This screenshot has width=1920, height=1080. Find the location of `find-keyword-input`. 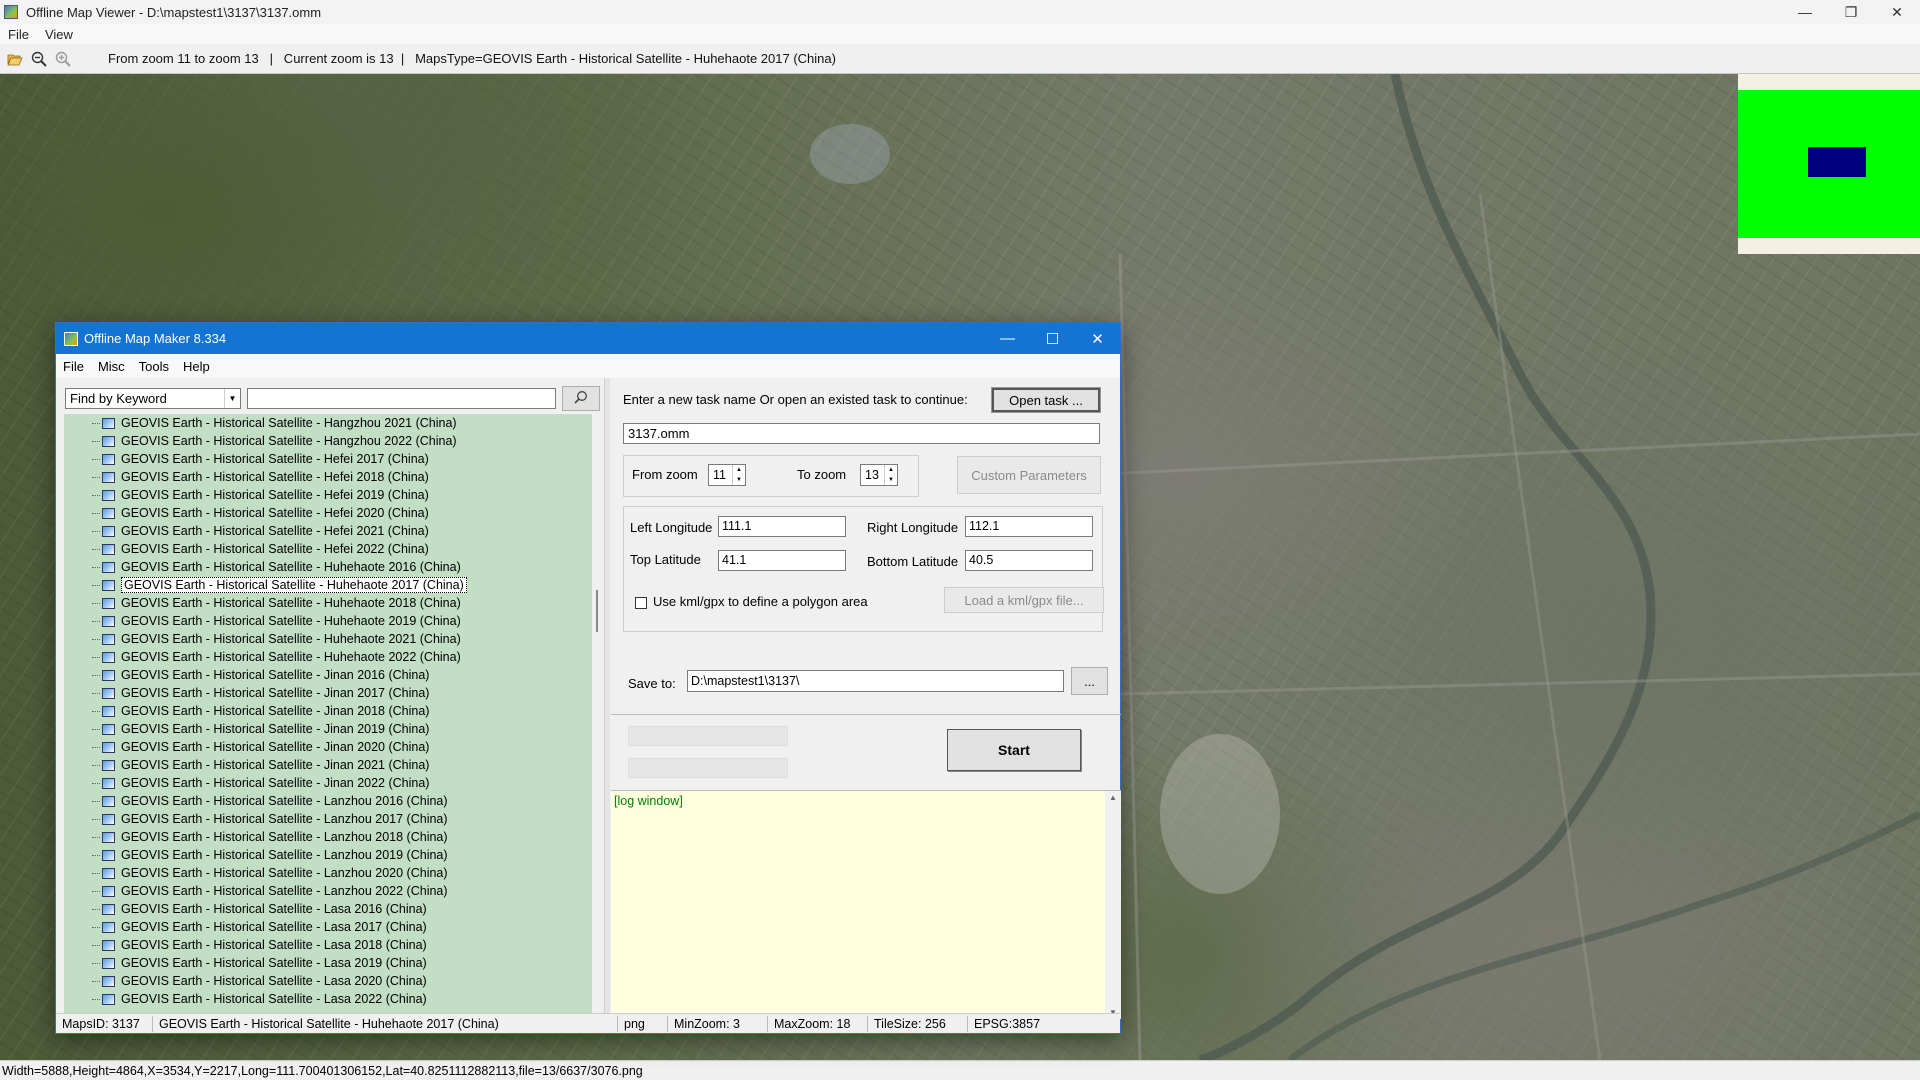

find-keyword-input is located at coordinates (401, 398).